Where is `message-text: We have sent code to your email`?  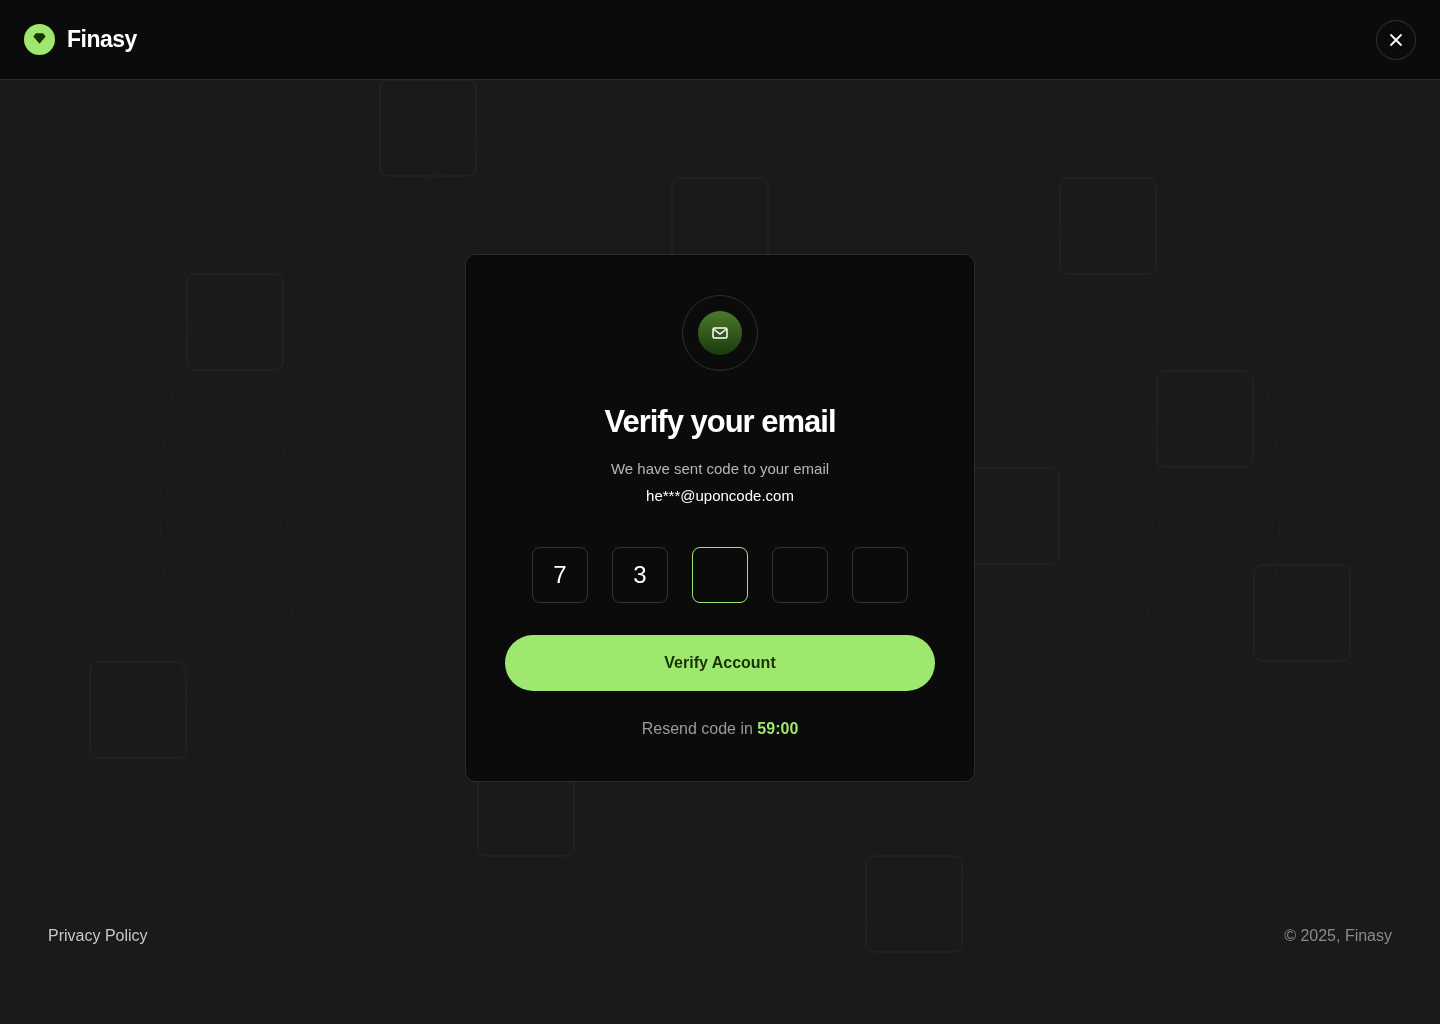
message-text: We have sent code to your email is located at coordinates (720, 469).